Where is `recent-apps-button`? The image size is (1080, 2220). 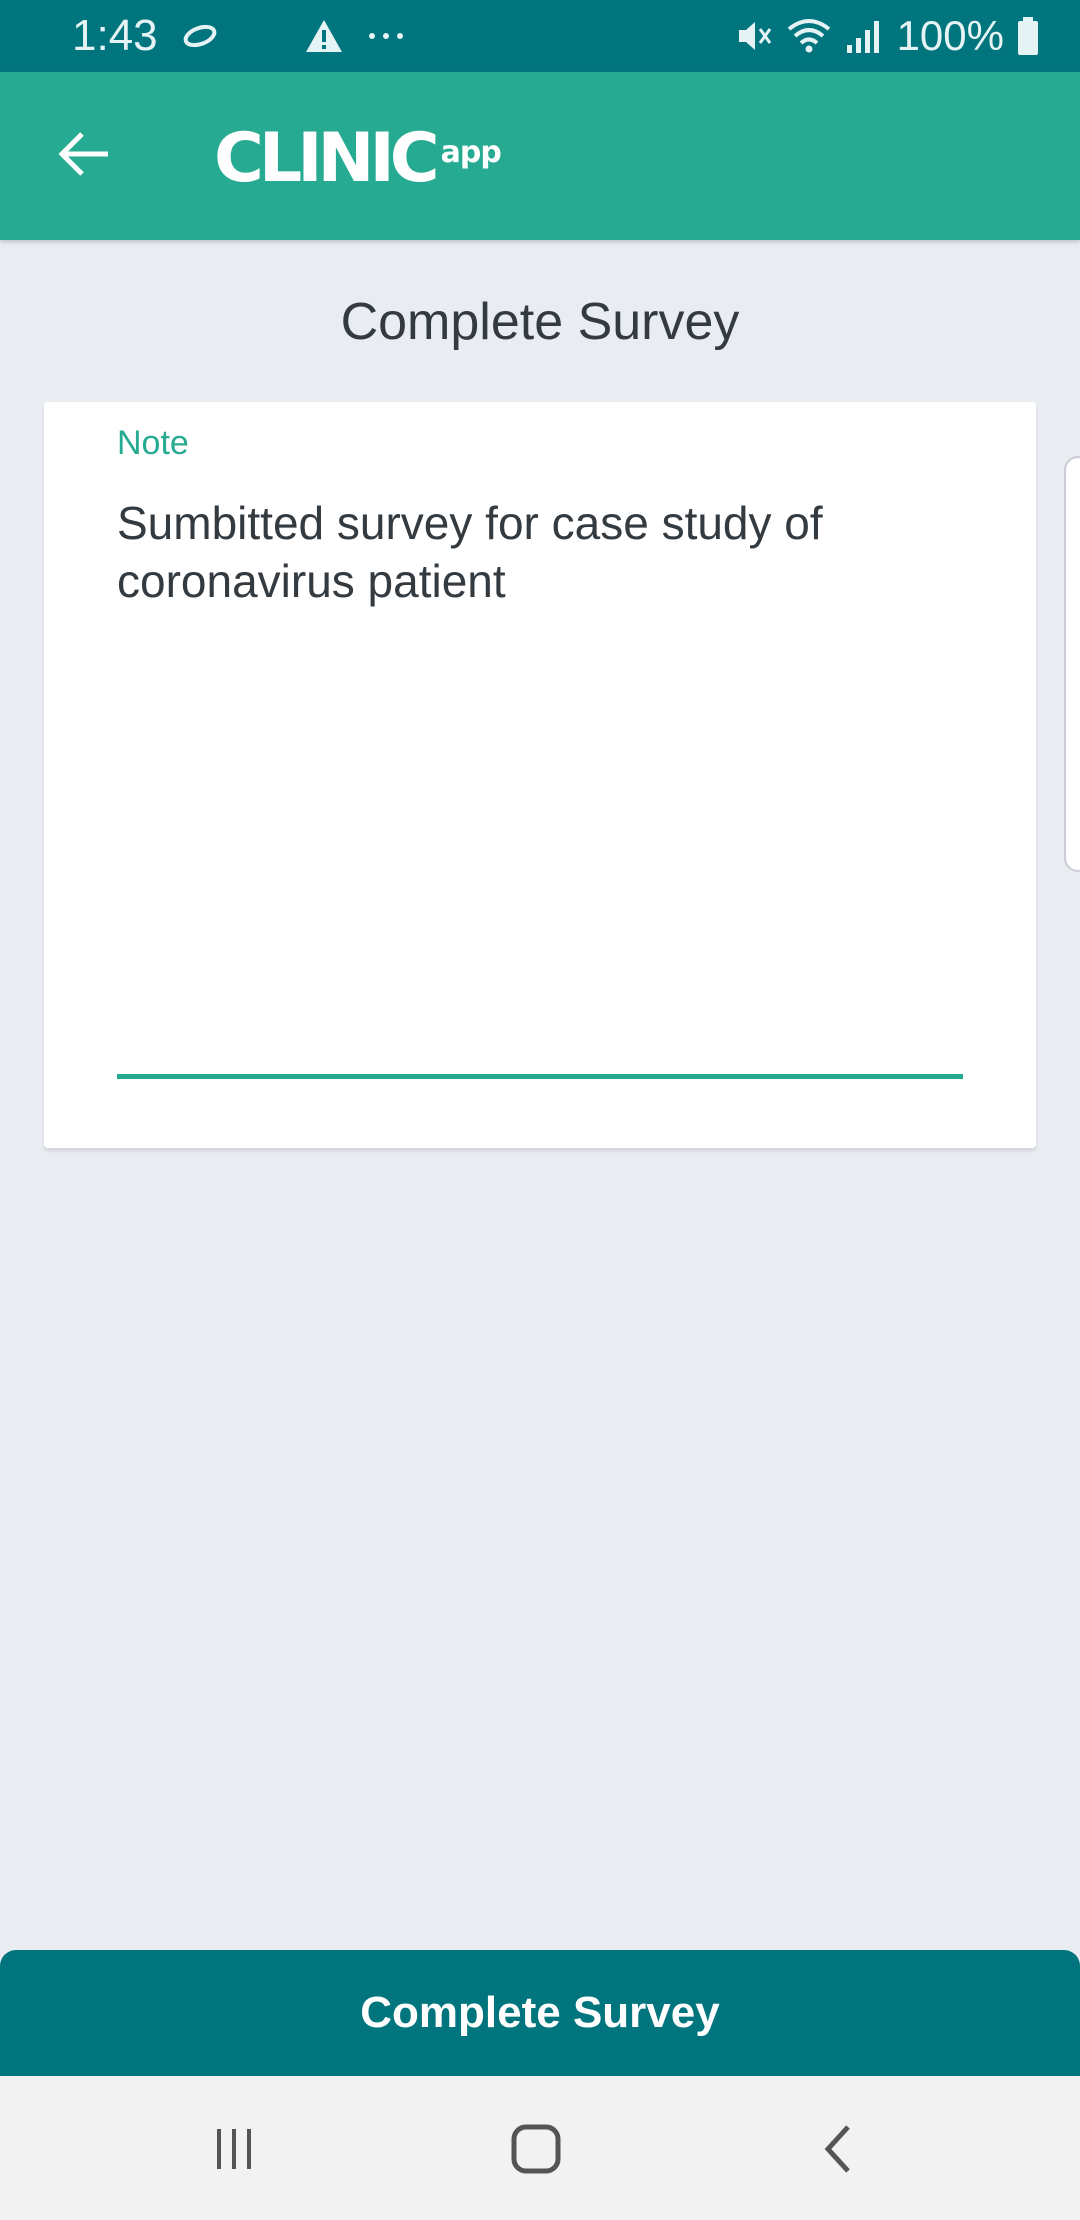
recent-apps-button is located at coordinates (234, 2151).